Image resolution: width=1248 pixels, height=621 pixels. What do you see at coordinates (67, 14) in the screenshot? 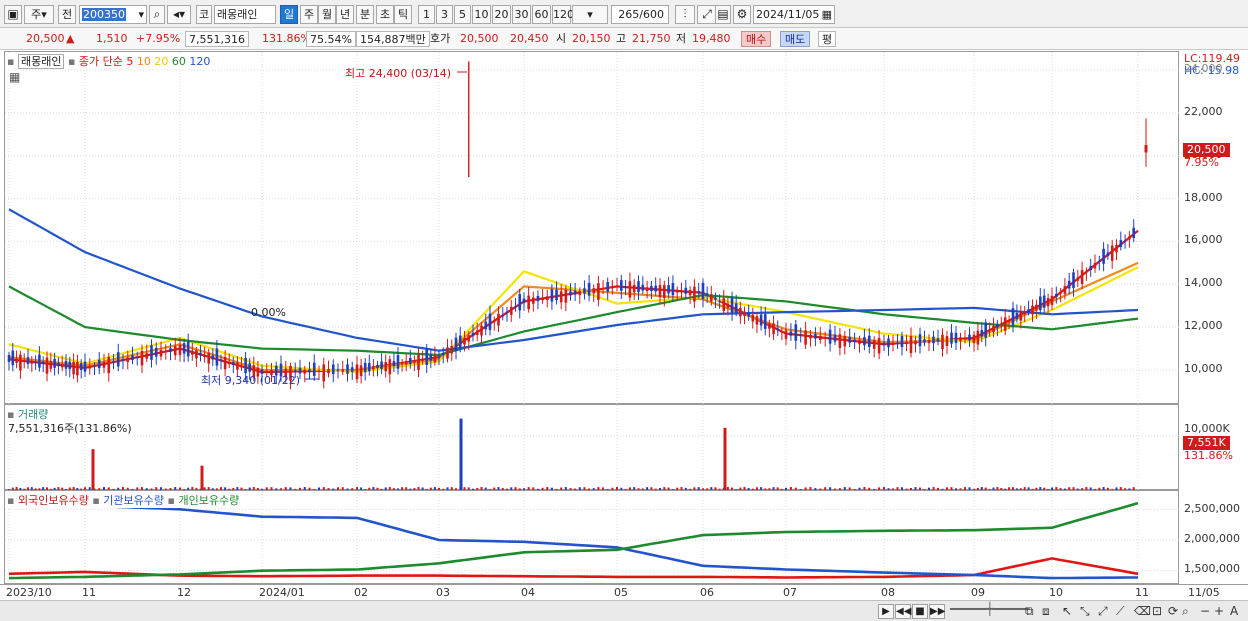
I see `prev-button: 전` at bounding box center [67, 14].